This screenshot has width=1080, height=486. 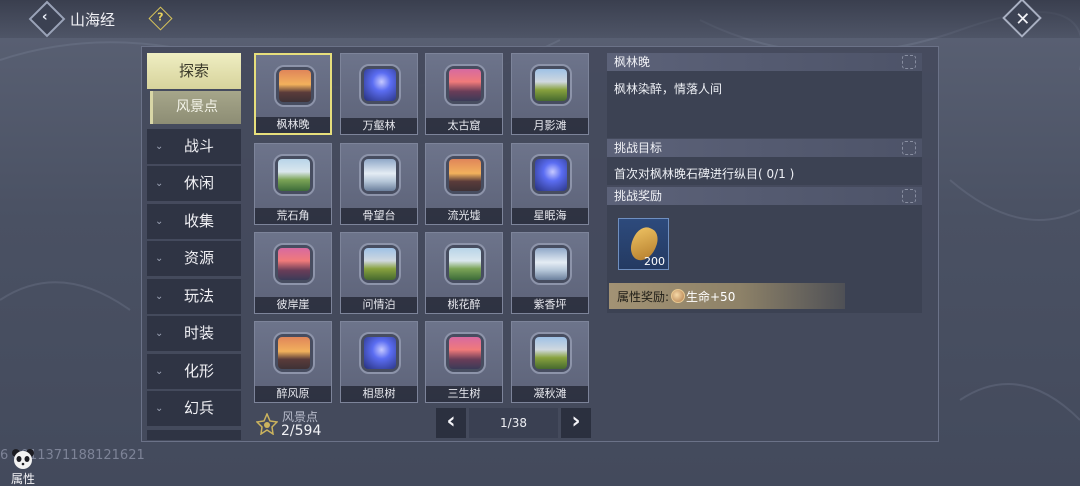 I want to click on scenic-spot-name: 流光墟, so click(x=464, y=216).